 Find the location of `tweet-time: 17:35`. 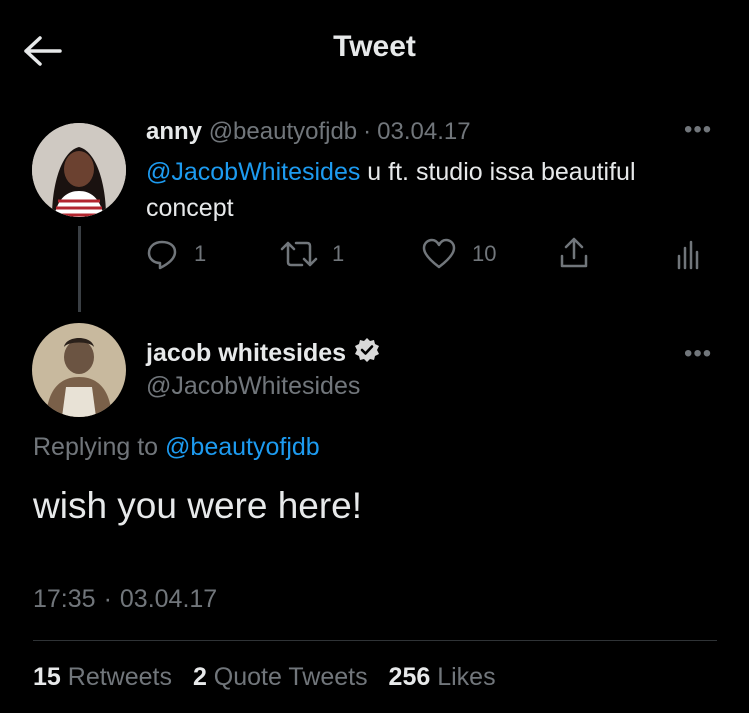

tweet-time: 17:35 is located at coordinates (64, 599).